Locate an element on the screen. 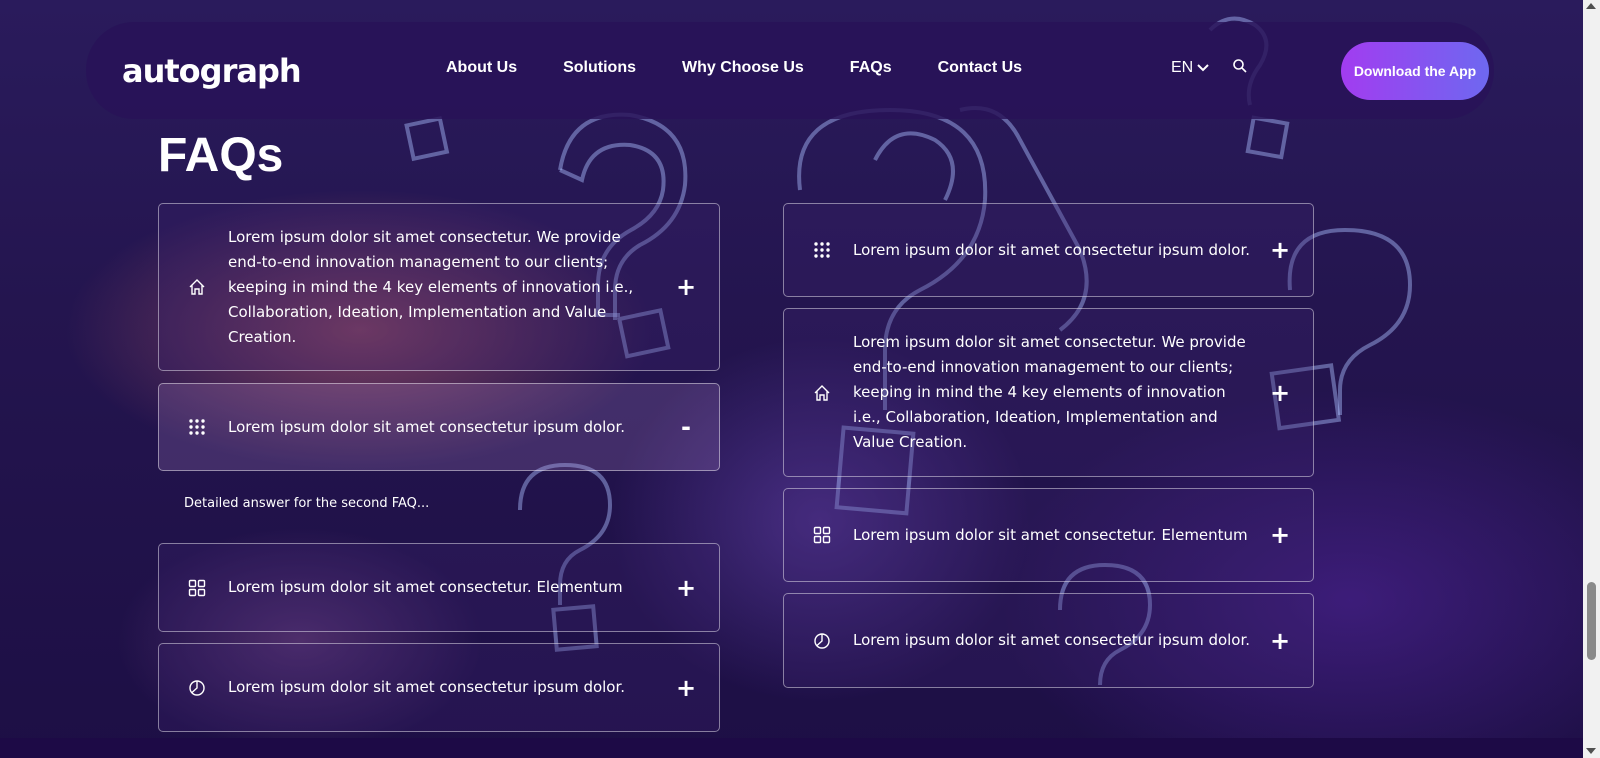  footer-strip is located at coordinates (791, 748).